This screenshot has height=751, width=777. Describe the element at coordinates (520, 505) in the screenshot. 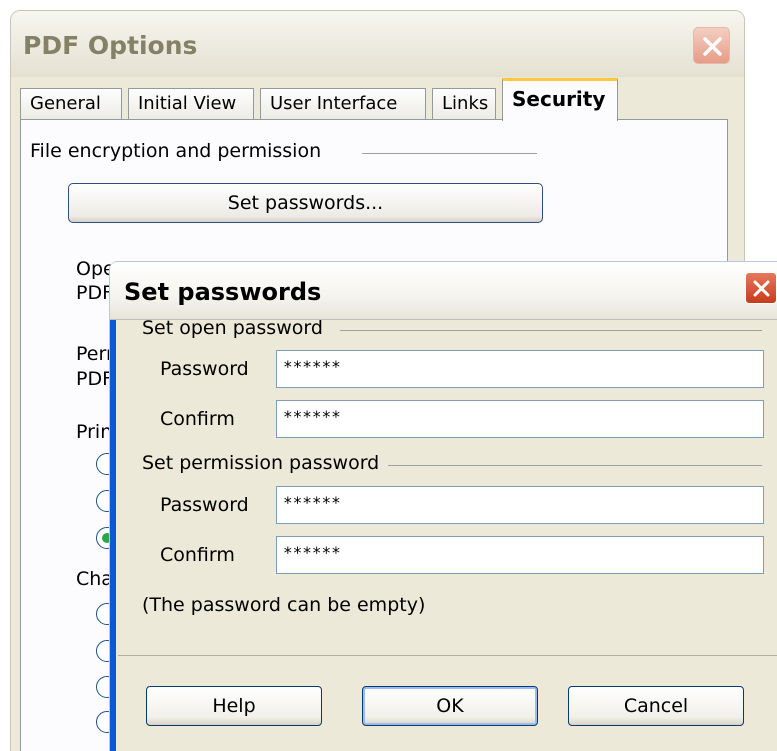

I see `permission-password-input: ******` at that location.